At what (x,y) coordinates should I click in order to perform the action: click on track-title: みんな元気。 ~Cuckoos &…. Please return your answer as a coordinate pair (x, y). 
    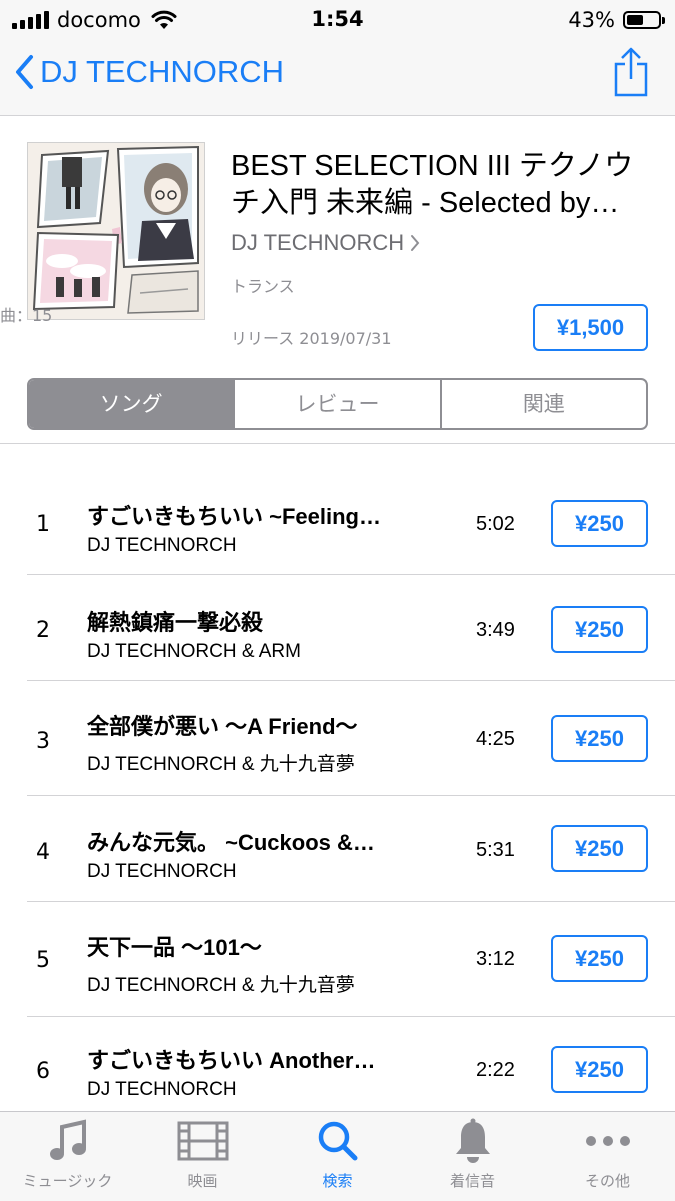
    Looking at the image, I should click on (231, 842).